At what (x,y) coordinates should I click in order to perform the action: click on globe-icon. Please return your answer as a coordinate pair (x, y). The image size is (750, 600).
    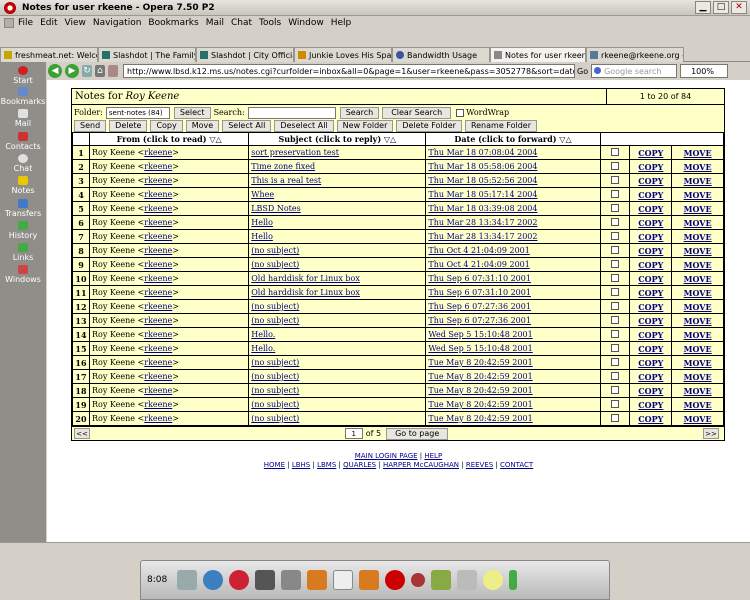
    Looking at the image, I should click on (213, 580).